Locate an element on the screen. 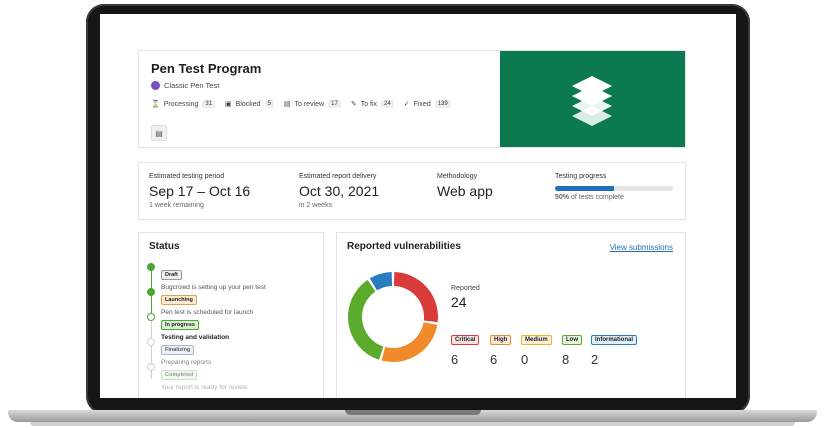  program-type-label: Classic Pen Test is located at coordinates (192, 85).